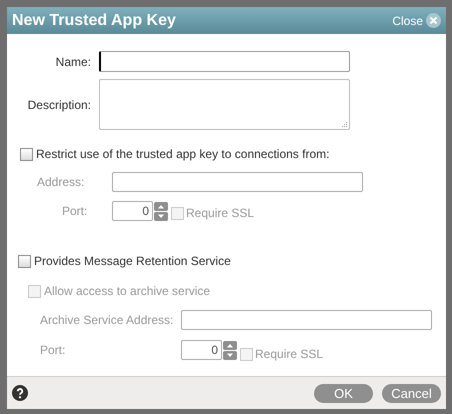 The image size is (452, 414). Describe the element at coordinates (343, 393) in the screenshot. I see `dialog-button: OK` at that location.